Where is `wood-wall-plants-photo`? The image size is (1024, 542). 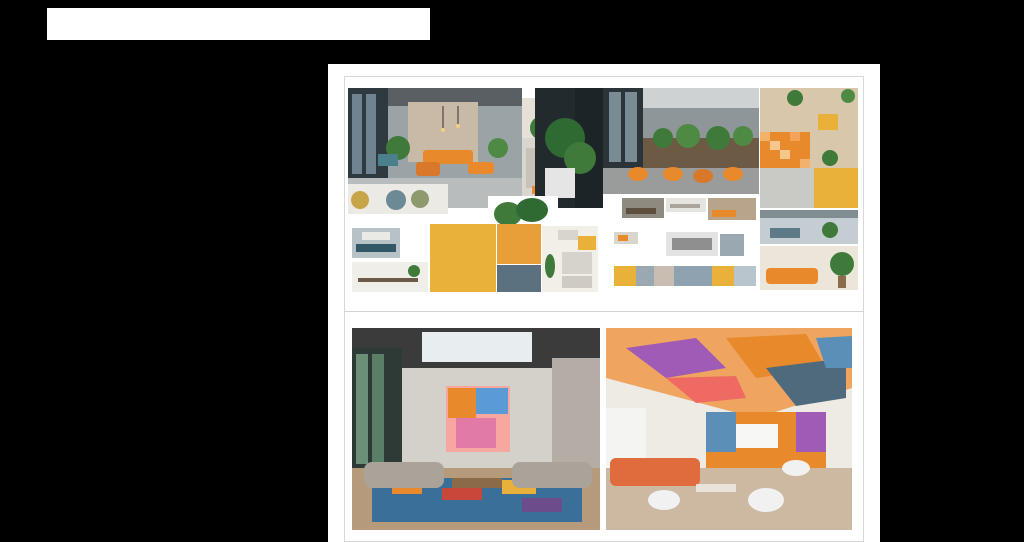
wood-wall-plants-photo is located at coordinates (809, 148).